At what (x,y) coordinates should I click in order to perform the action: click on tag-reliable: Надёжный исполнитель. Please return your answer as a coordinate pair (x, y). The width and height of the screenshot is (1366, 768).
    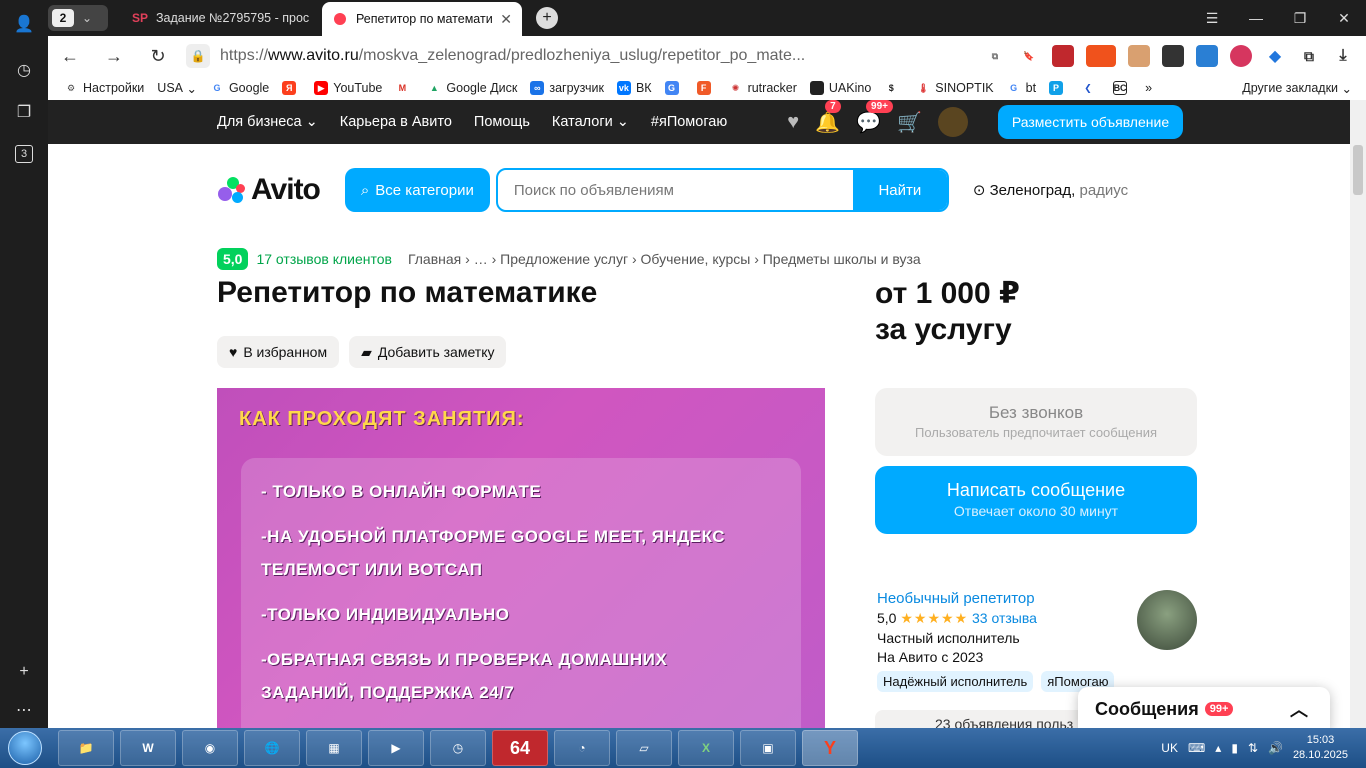
    Looking at the image, I should click on (955, 681).